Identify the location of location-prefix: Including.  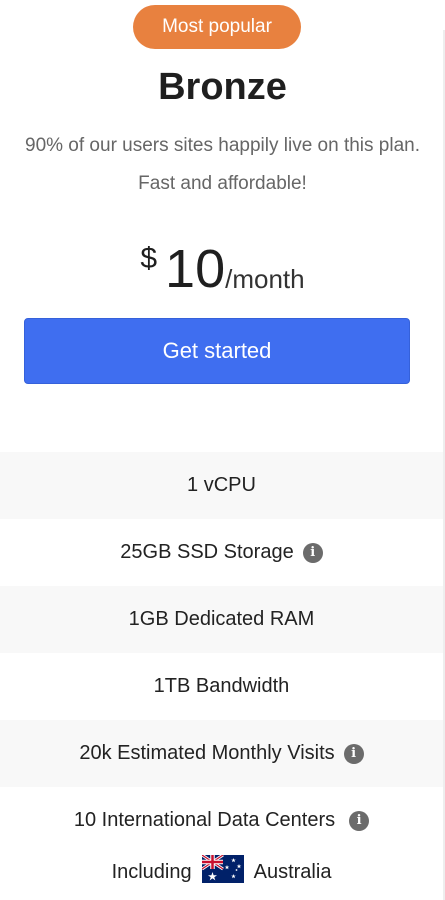
(151, 871).